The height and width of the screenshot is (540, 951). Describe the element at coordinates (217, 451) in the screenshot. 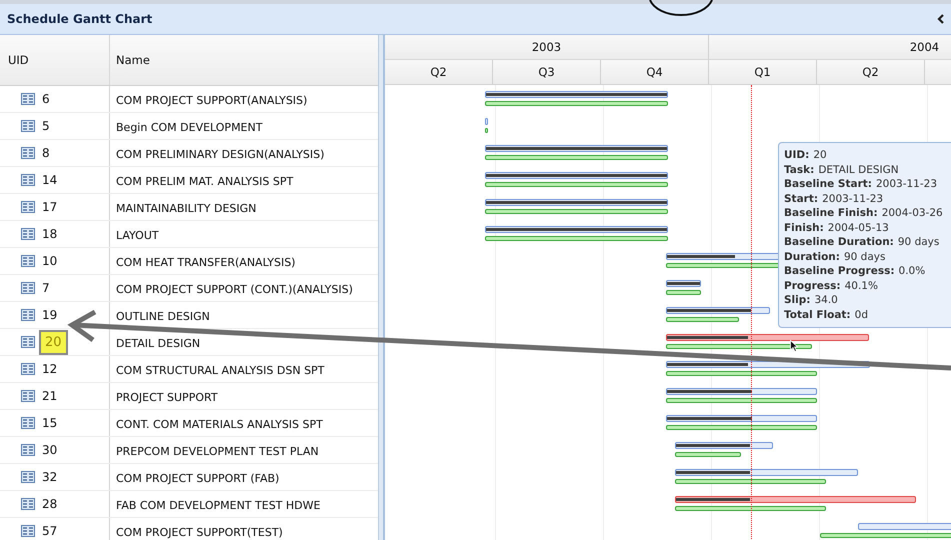

I see `task-name: PREPCOM DEVELOPMENT TEST PLAN` at that location.